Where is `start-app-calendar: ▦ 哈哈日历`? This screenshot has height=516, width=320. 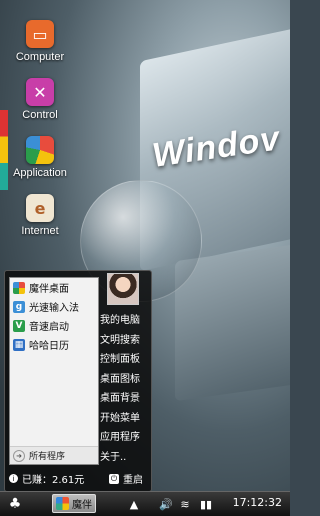 start-app-calendar: ▦ 哈哈日历 is located at coordinates (54, 344).